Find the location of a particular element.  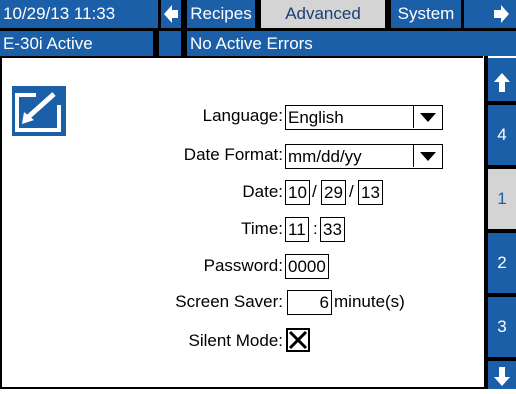

tab-system: System is located at coordinates (426, 14).